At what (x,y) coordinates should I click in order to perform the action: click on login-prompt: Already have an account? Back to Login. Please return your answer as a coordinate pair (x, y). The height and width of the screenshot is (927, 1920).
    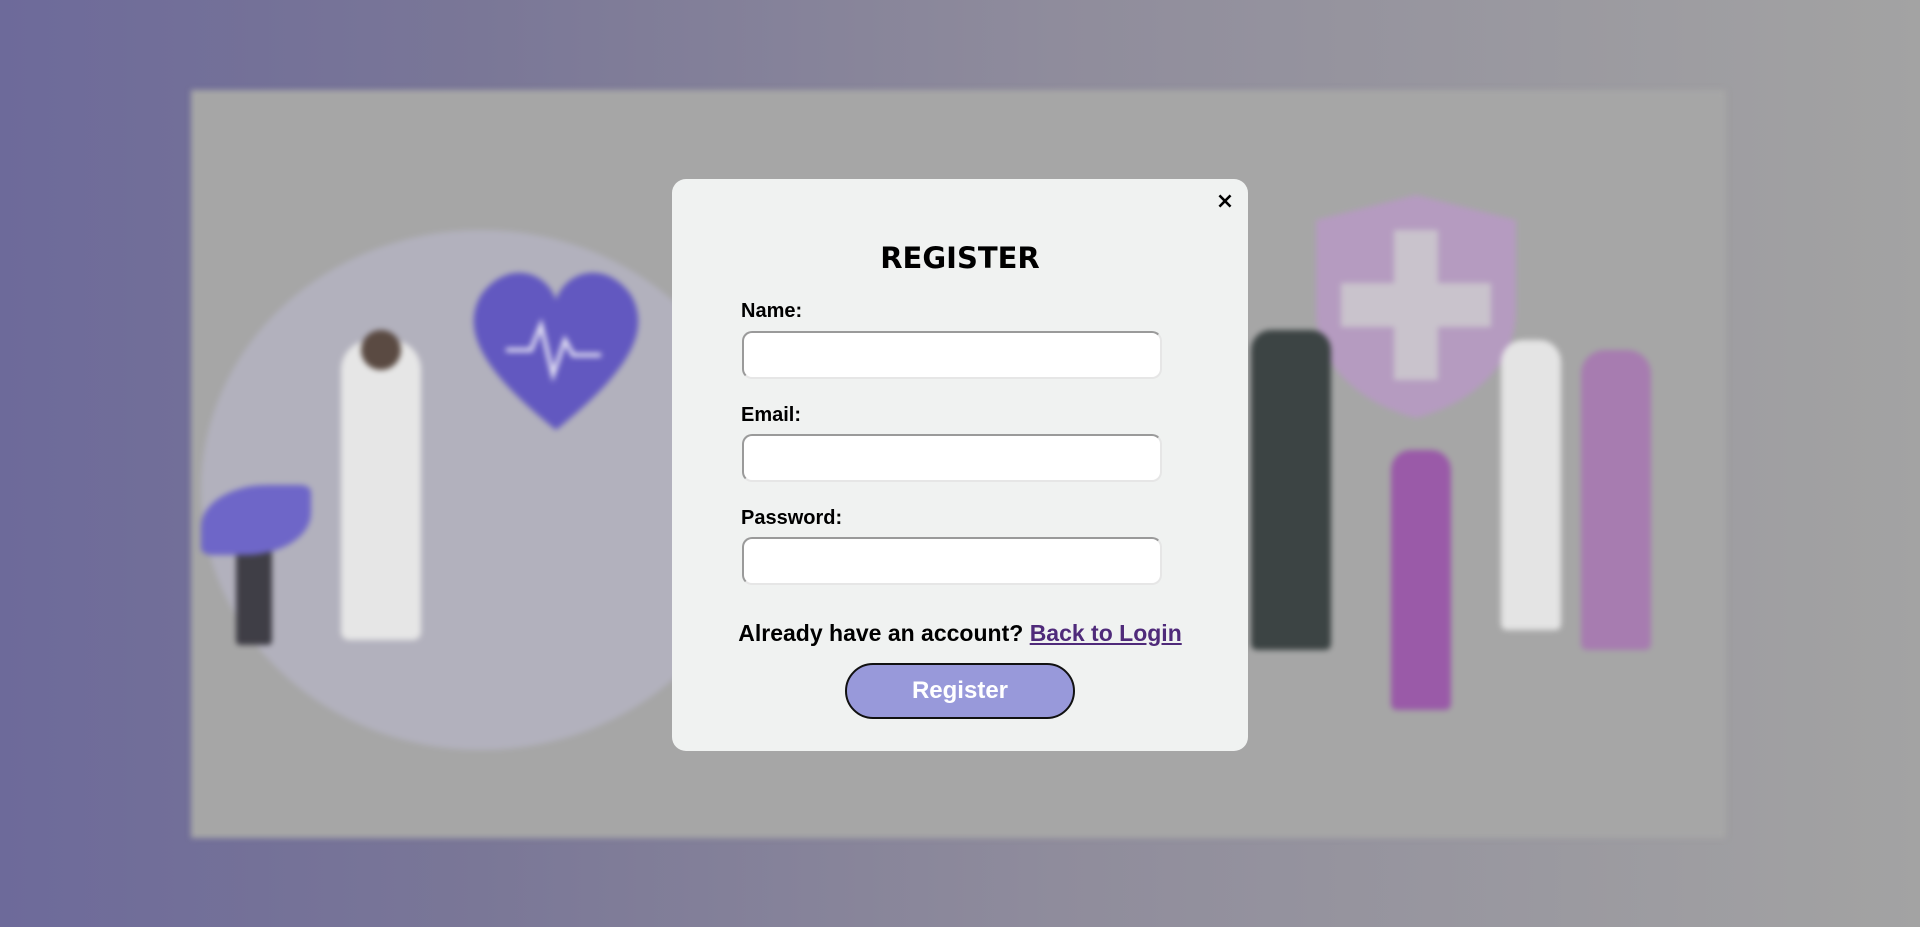
    Looking at the image, I should click on (960, 633).